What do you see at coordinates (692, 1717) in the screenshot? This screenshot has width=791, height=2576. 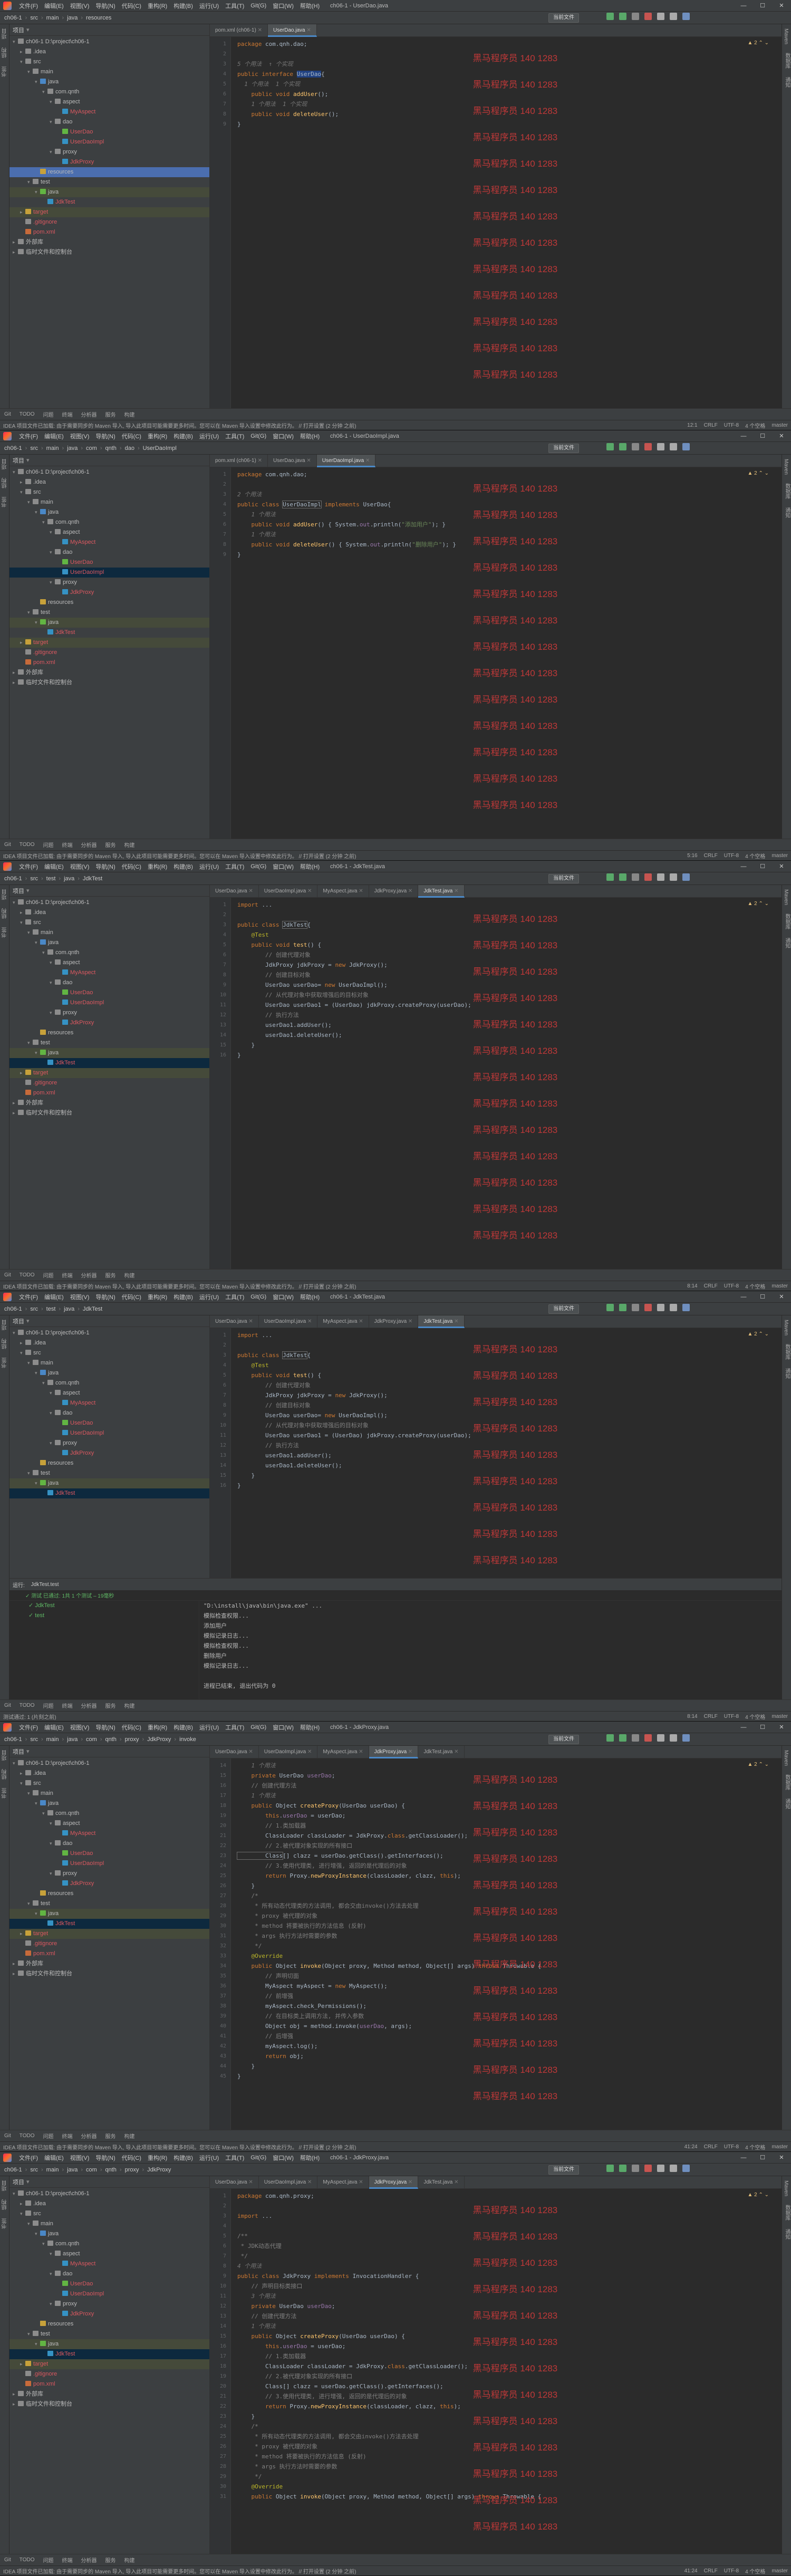 I see `cursor-position: 8:14` at bounding box center [692, 1717].